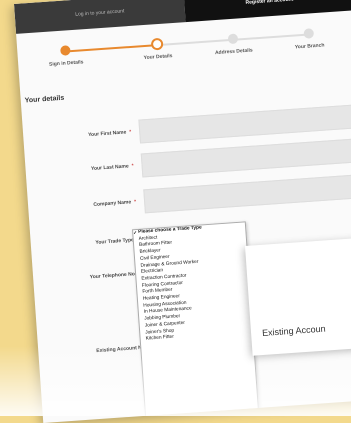 The height and width of the screenshot is (423, 351). Describe the element at coordinates (109, 134) in the screenshot. I see `first-name-label: Your First Name *` at that location.